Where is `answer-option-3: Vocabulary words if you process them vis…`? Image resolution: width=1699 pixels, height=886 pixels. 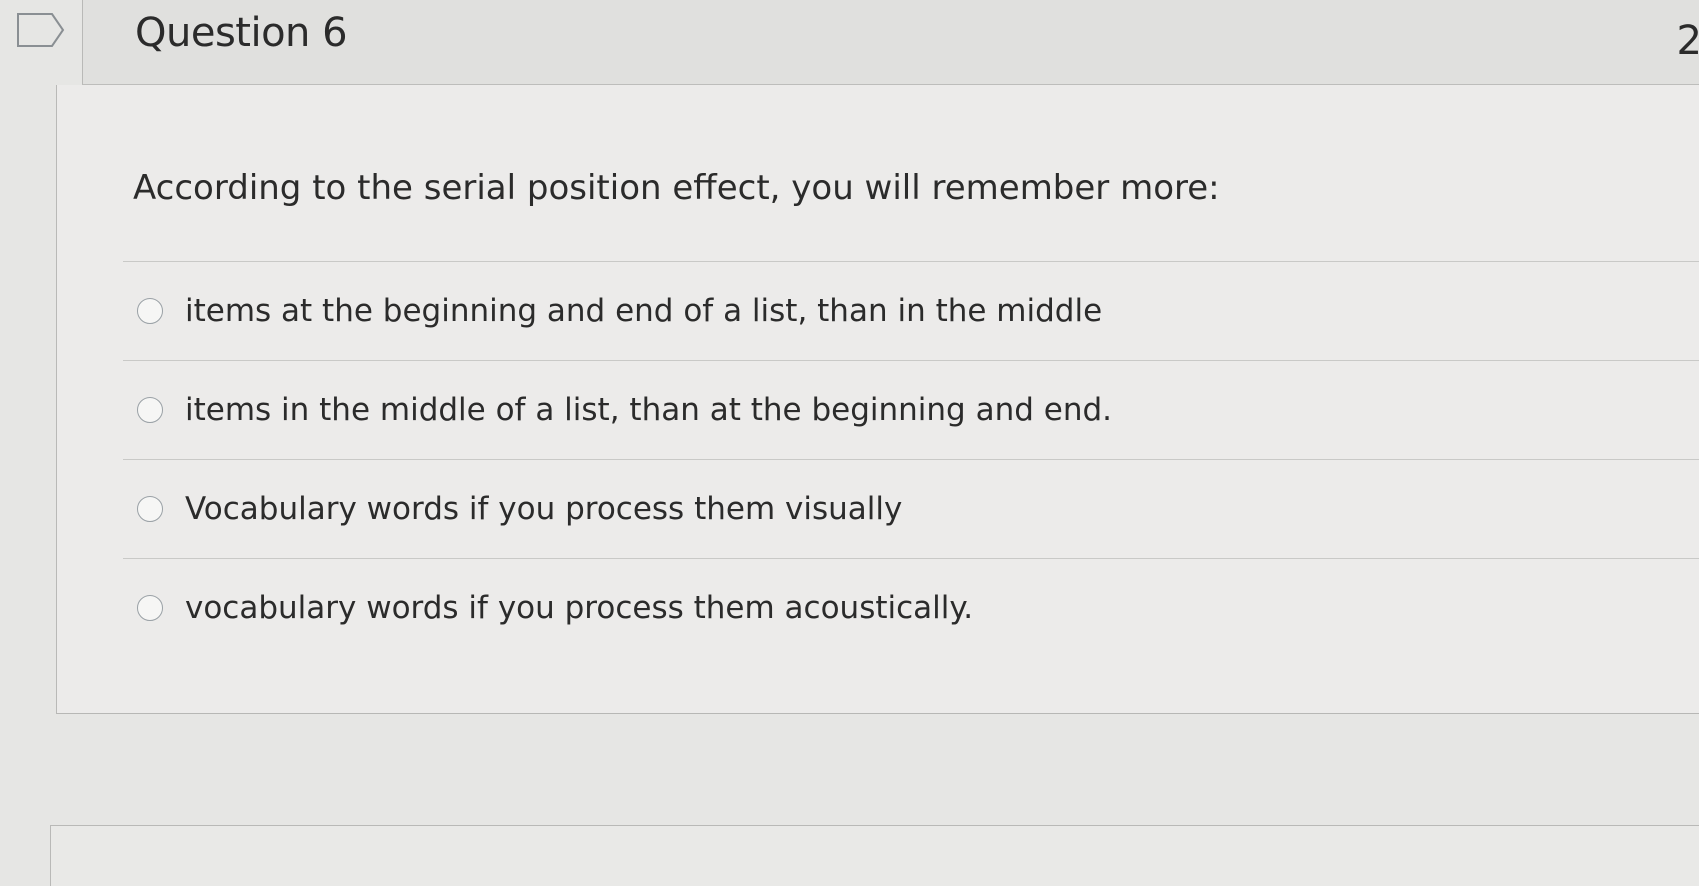 answer-option-3: Vocabulary words if you process them vis… is located at coordinates (911, 508).